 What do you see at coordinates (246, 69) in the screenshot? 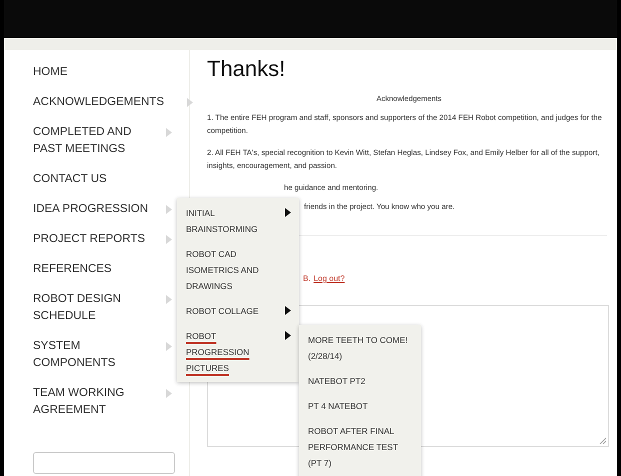
I see `page-title: Thanks!` at bounding box center [246, 69].